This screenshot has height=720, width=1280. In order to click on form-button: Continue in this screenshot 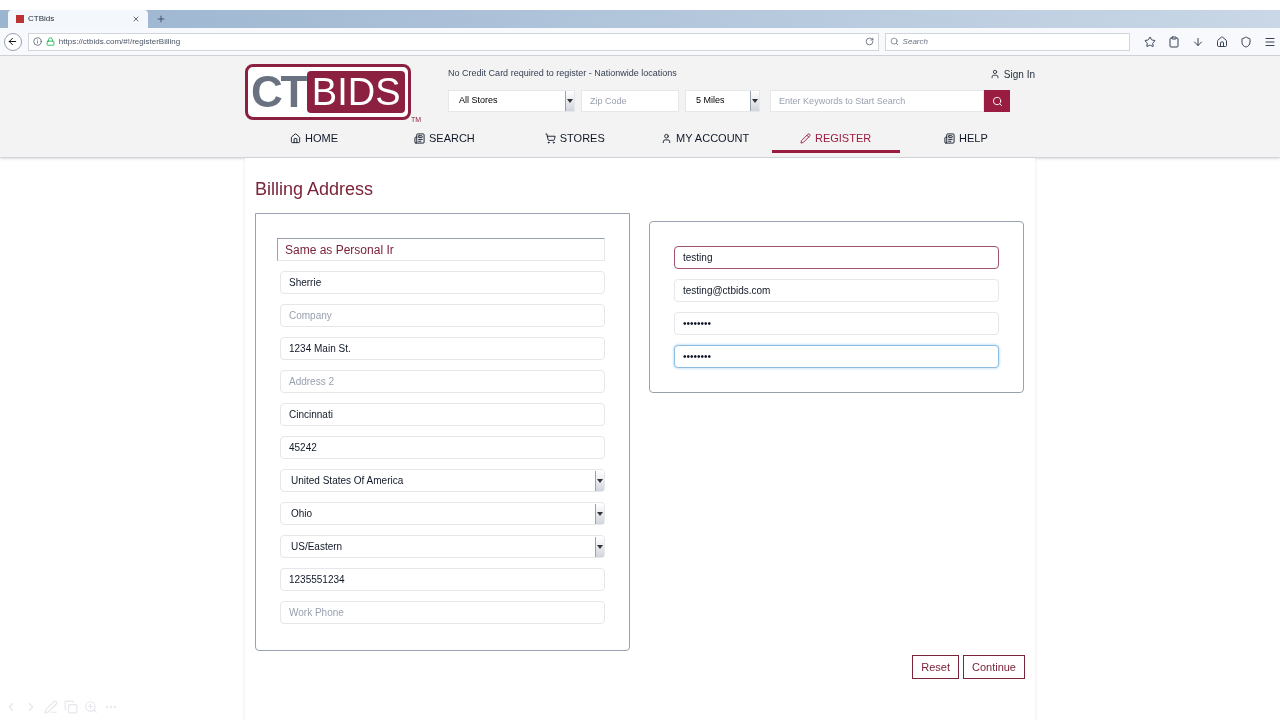, I will do `click(993, 667)`.